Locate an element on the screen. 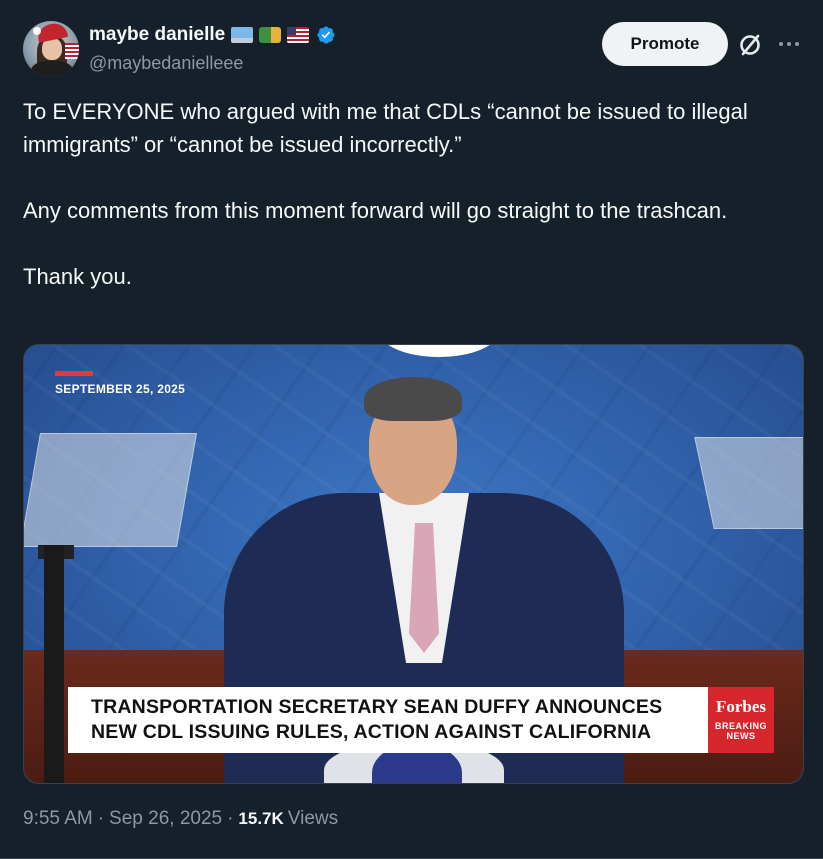  date-accent-bar is located at coordinates (74, 373).